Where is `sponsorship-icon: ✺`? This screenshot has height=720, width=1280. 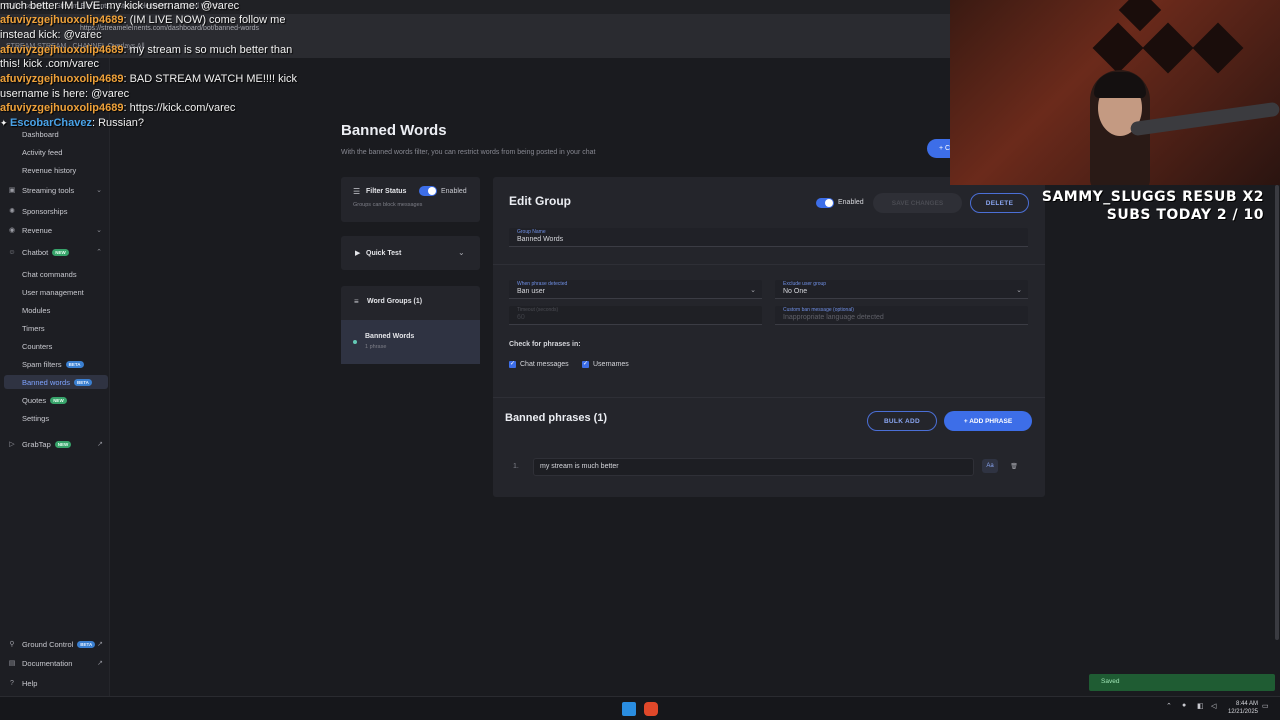
sponsorship-icon: ✺ is located at coordinates (12, 211).